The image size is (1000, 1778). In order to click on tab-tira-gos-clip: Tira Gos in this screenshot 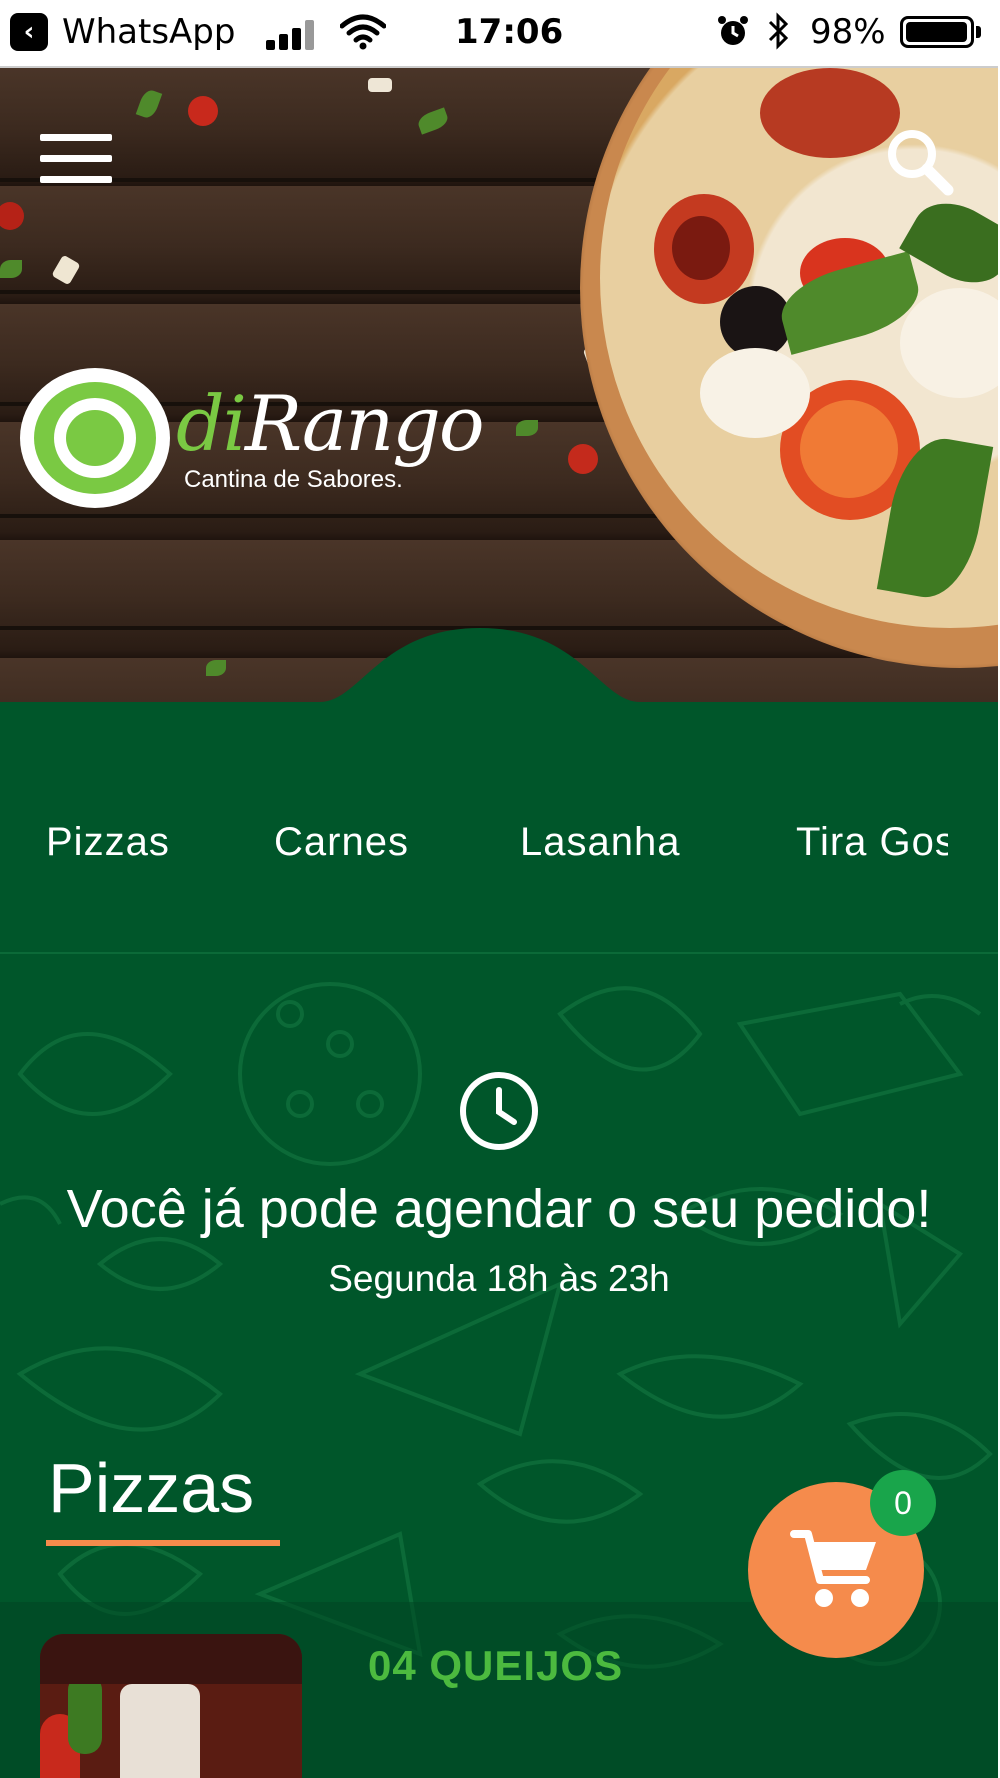, I will do `click(872, 845)`.